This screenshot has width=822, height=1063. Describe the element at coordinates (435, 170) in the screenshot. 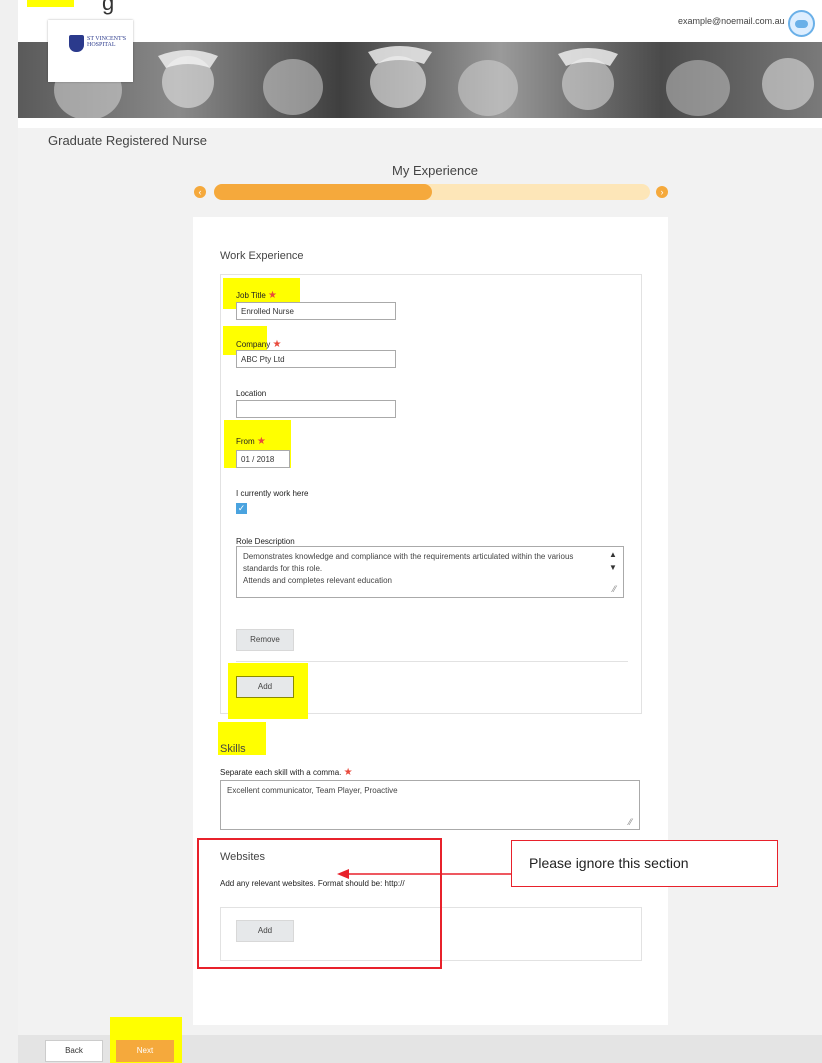

I see `step-title: My Experience` at that location.